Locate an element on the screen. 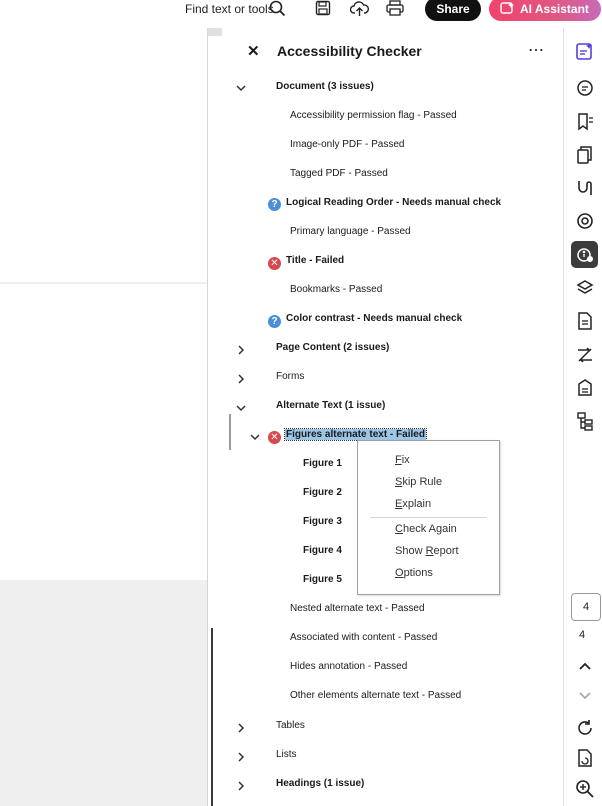 Image resolution: width=602 pixels, height=806 pixels. comment-icon is located at coordinates (585, 88).